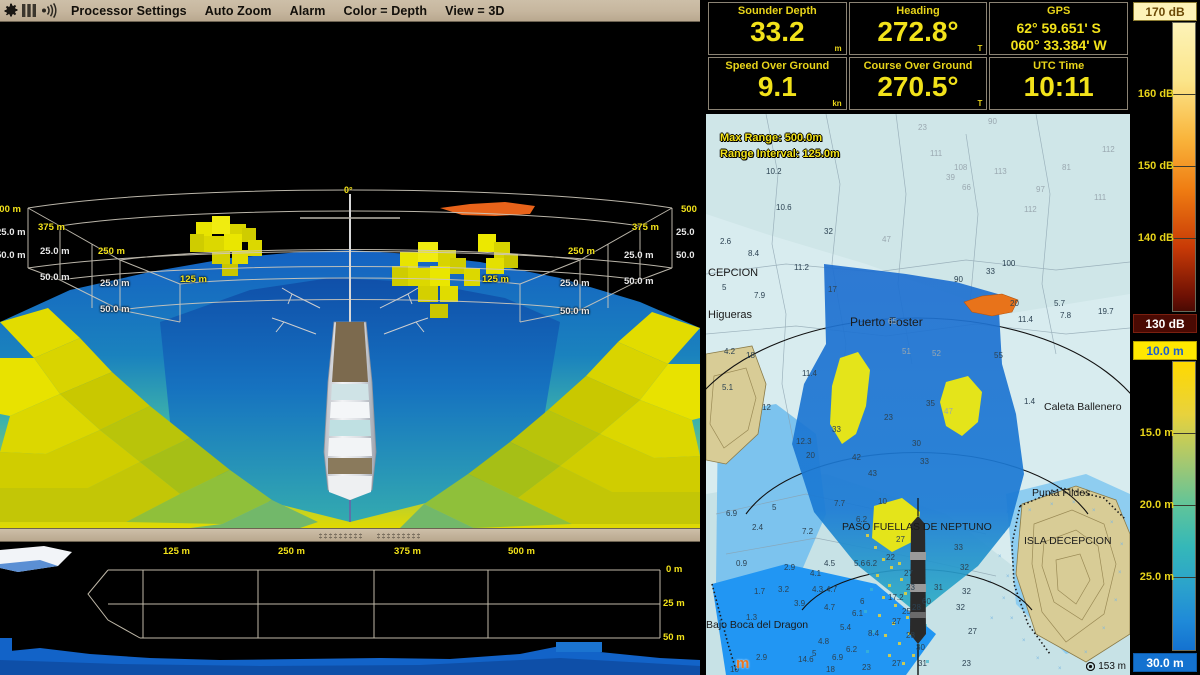  What do you see at coordinates (882, 501) in the screenshot?
I see `svg-text: 10` at bounding box center [882, 501].